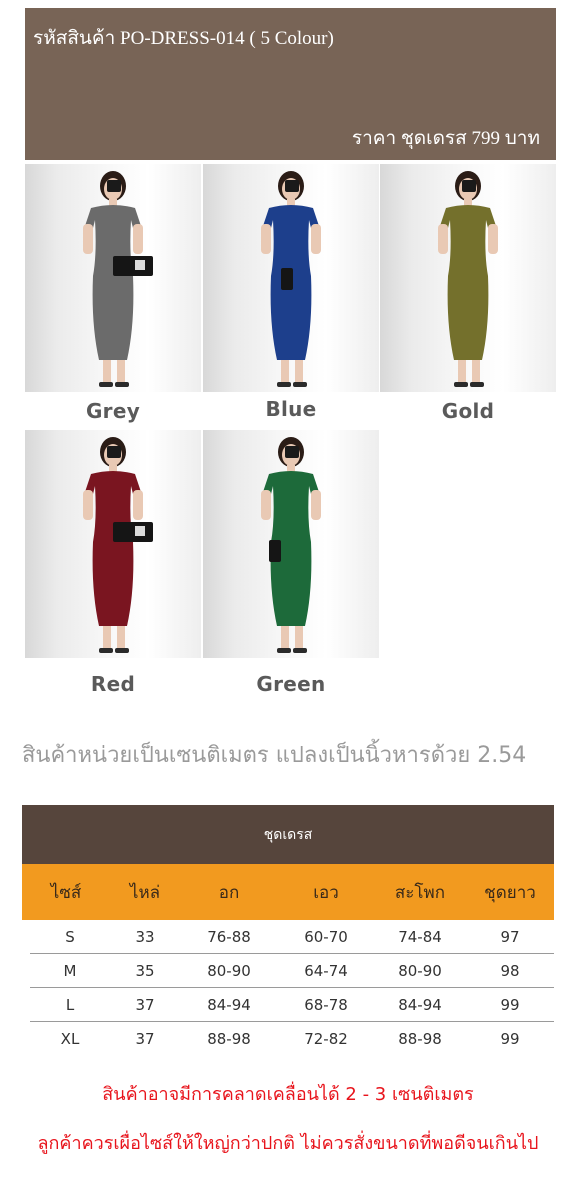 This screenshot has width=576, height=1186. What do you see at coordinates (70, 936) in the screenshot?
I see `cell-size: S` at bounding box center [70, 936].